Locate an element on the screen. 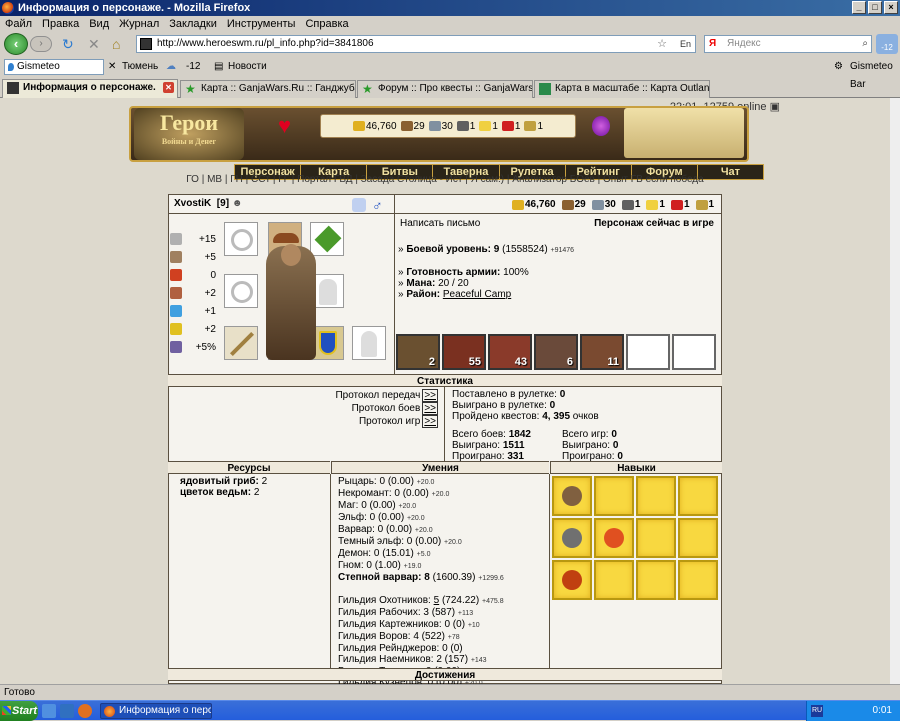  skill-row: Рыцарь: 0 (0.00) +20.0 is located at coordinates (443, 482).